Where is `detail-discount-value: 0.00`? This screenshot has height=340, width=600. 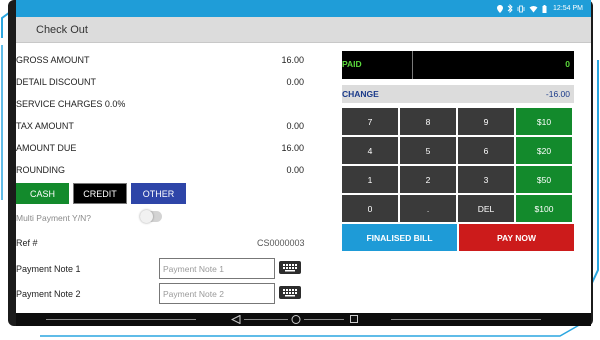
detail-discount-value: 0.00 is located at coordinates (295, 82).